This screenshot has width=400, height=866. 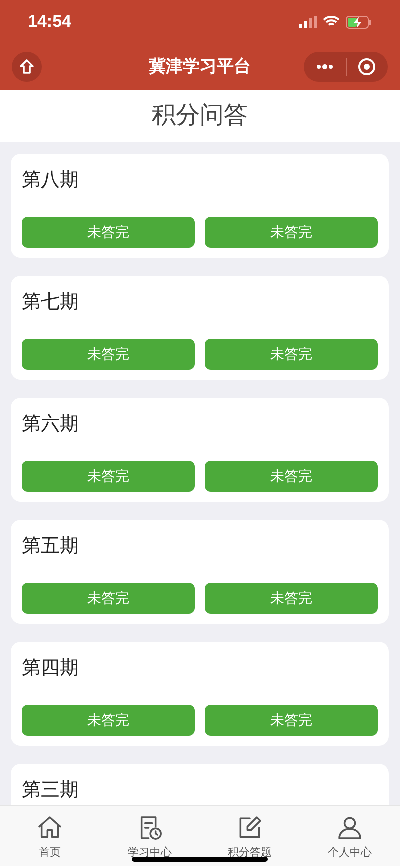 I want to click on tab-item: 个人中心, so click(x=350, y=836).